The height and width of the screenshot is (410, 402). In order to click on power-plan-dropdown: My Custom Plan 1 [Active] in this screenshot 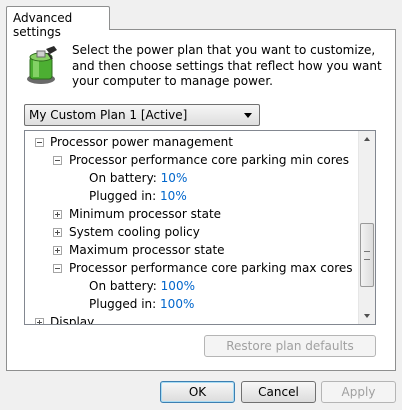, I will do `click(142, 115)`.